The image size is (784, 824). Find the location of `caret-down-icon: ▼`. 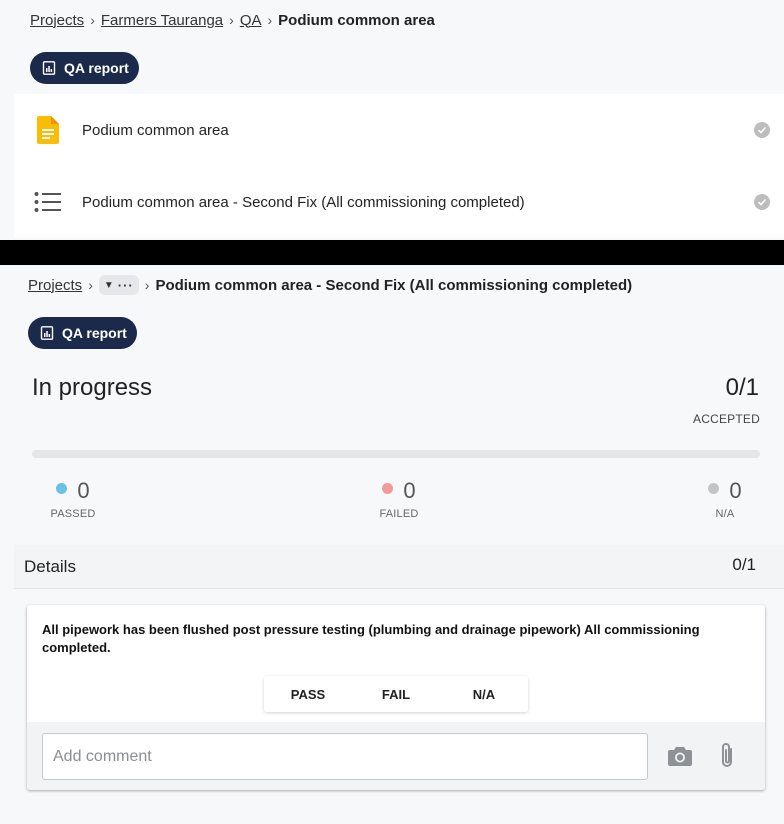

caret-down-icon: ▼ is located at coordinates (108, 285).